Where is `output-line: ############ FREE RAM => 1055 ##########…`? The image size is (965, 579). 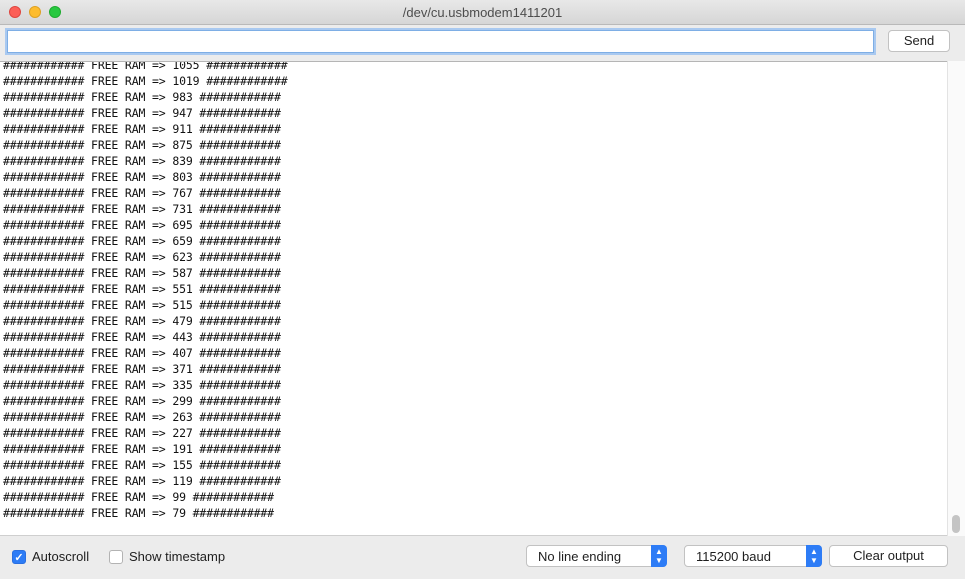 output-line: ############ FREE RAM => 1055 ##########… is located at coordinates (145, 66).